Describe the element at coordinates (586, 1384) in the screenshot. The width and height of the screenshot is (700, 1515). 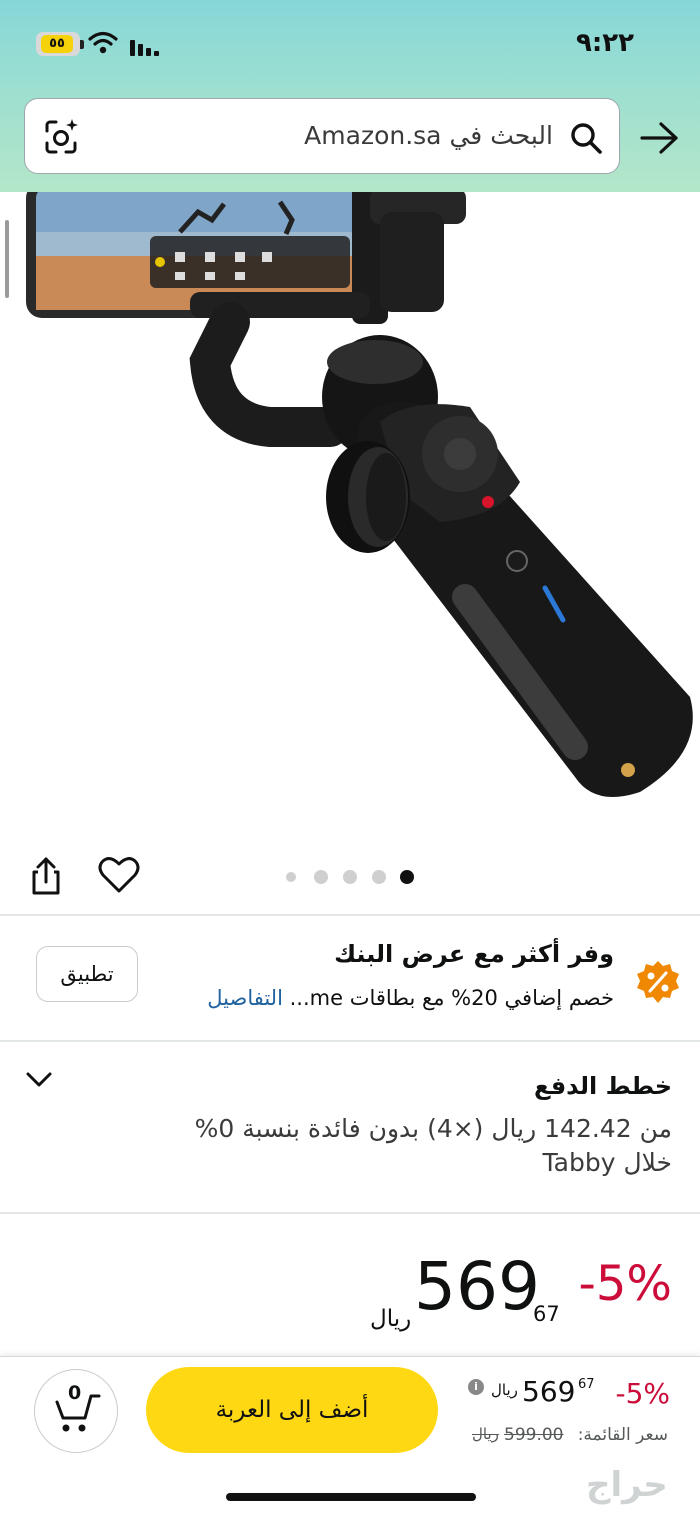
I see `bar-price-fraction: 67` at that location.